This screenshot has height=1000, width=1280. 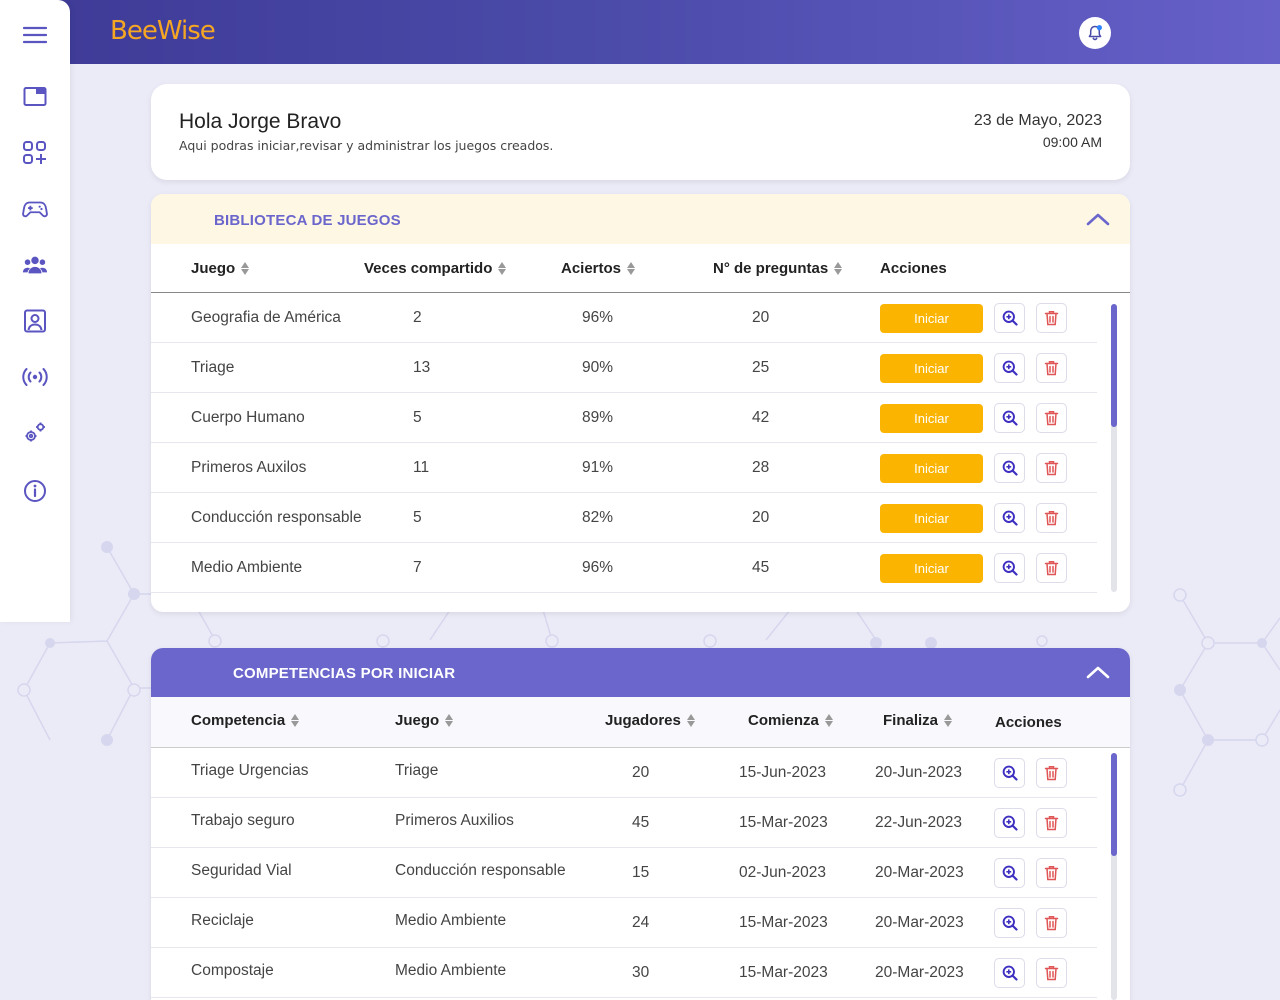 I want to click on players-cell: 45, so click(x=641, y=822).